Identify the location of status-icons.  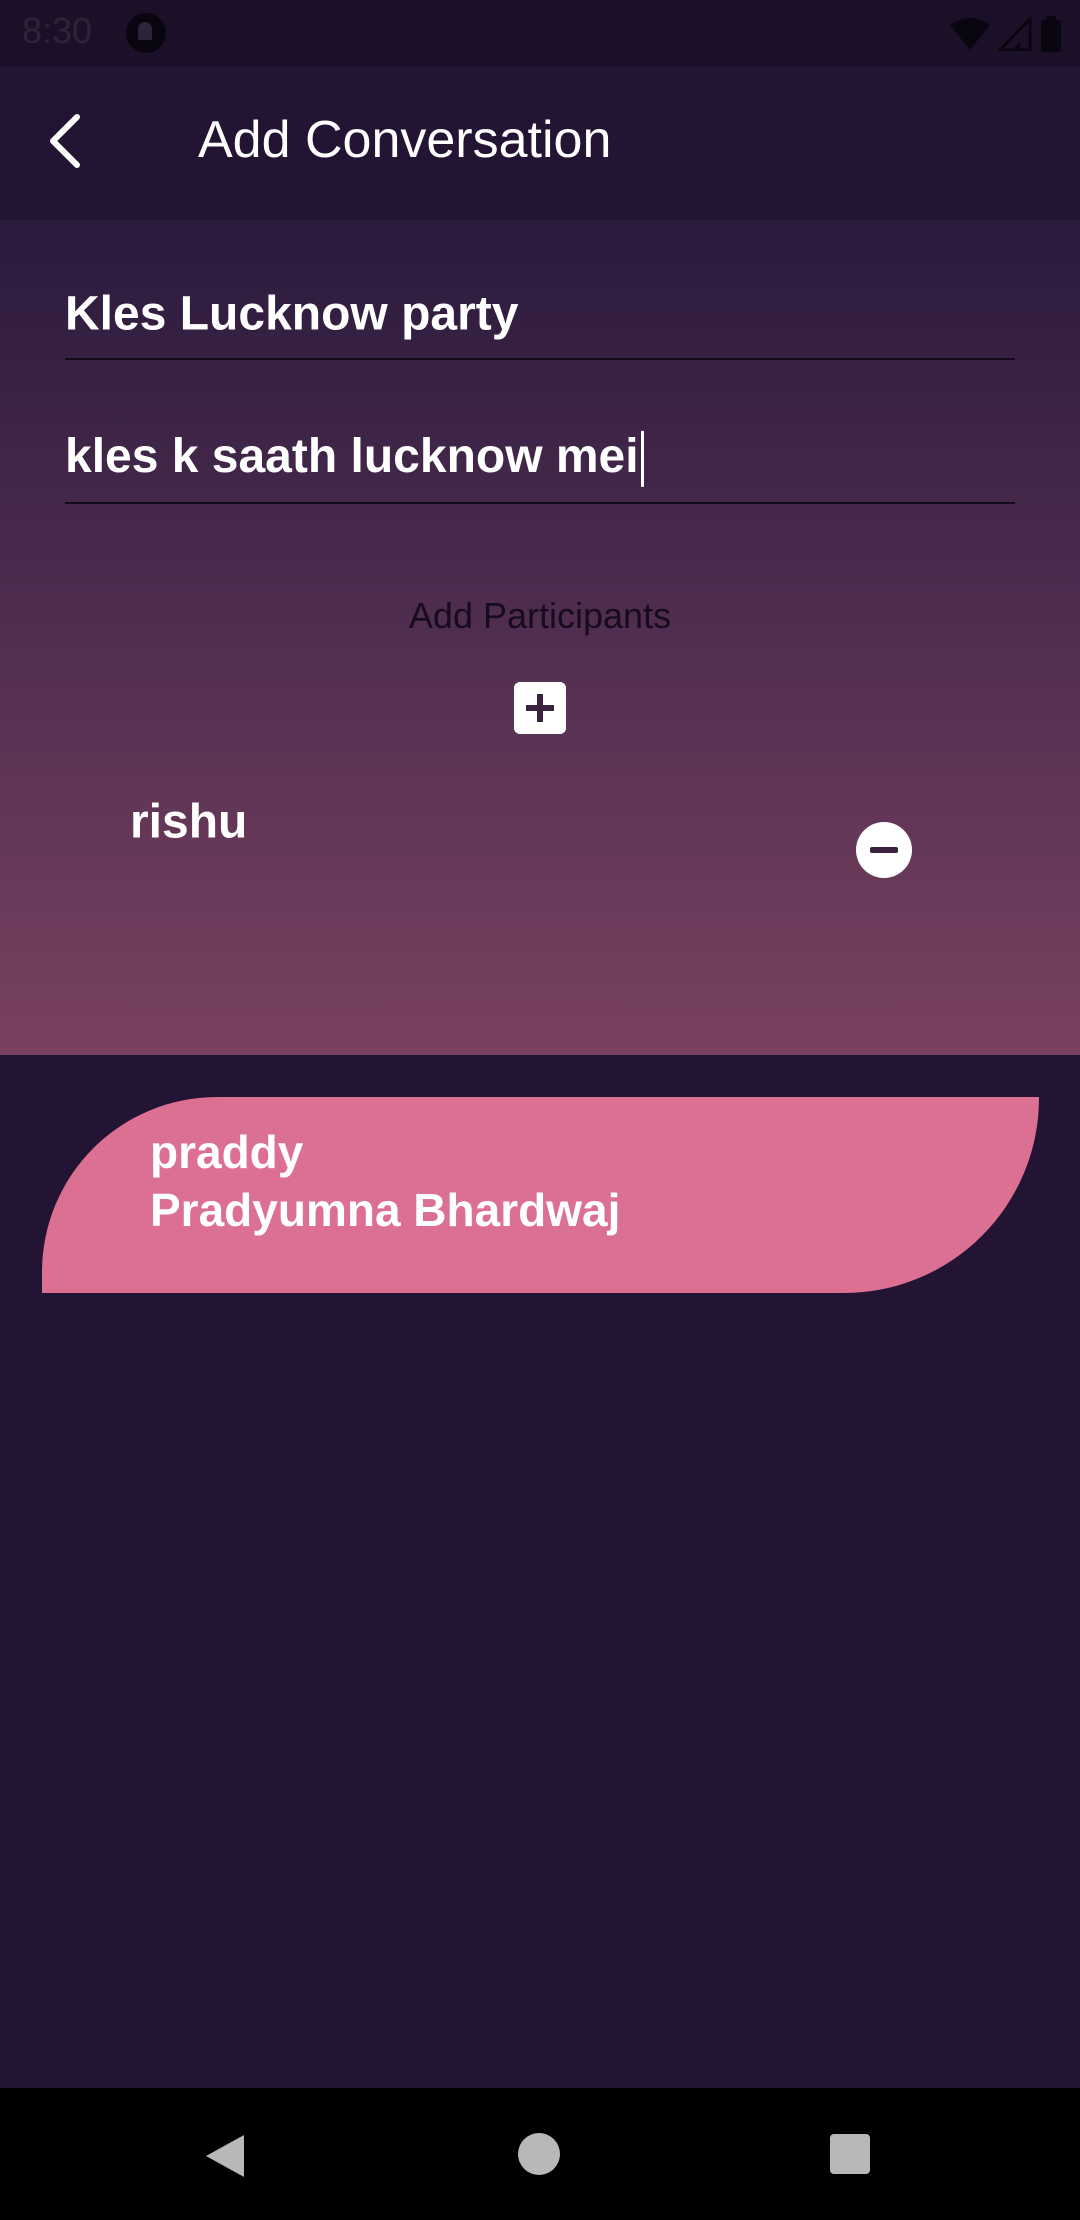
(1006, 34).